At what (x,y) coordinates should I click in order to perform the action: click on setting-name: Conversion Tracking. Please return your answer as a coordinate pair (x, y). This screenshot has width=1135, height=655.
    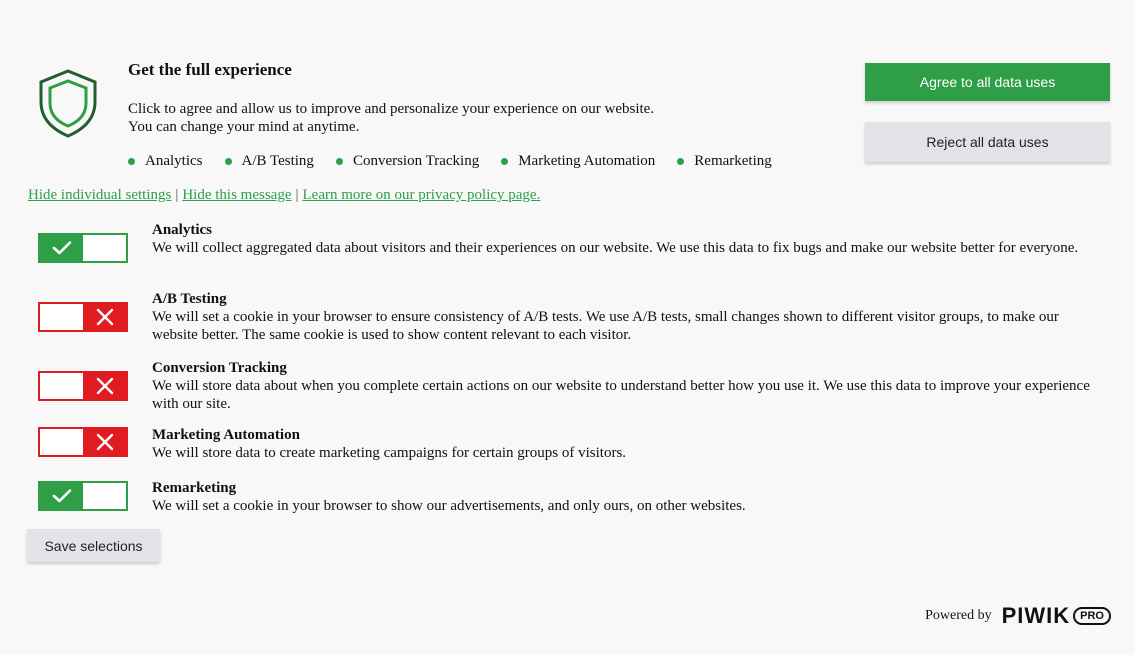
    Looking at the image, I should click on (219, 368).